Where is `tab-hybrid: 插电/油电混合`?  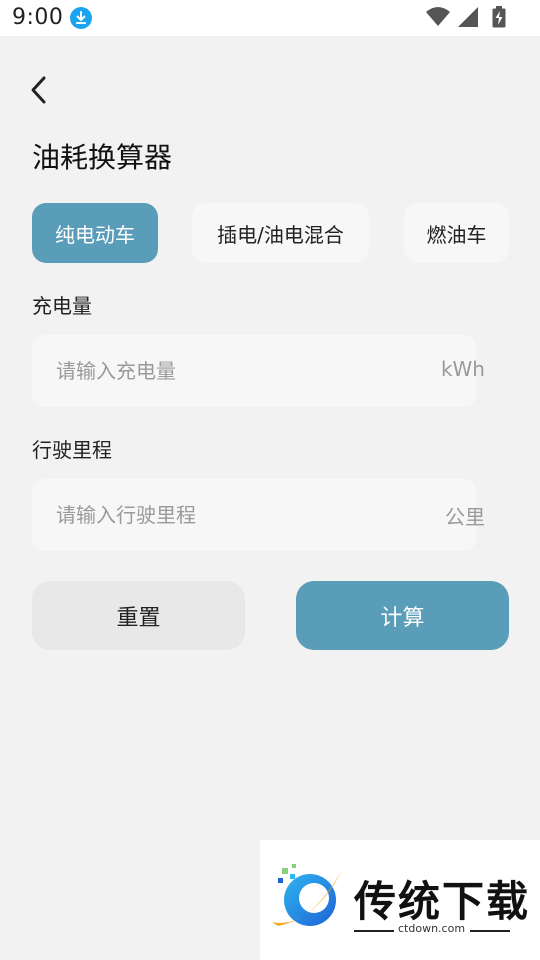 tab-hybrid: 插电/油电混合 is located at coordinates (280, 233).